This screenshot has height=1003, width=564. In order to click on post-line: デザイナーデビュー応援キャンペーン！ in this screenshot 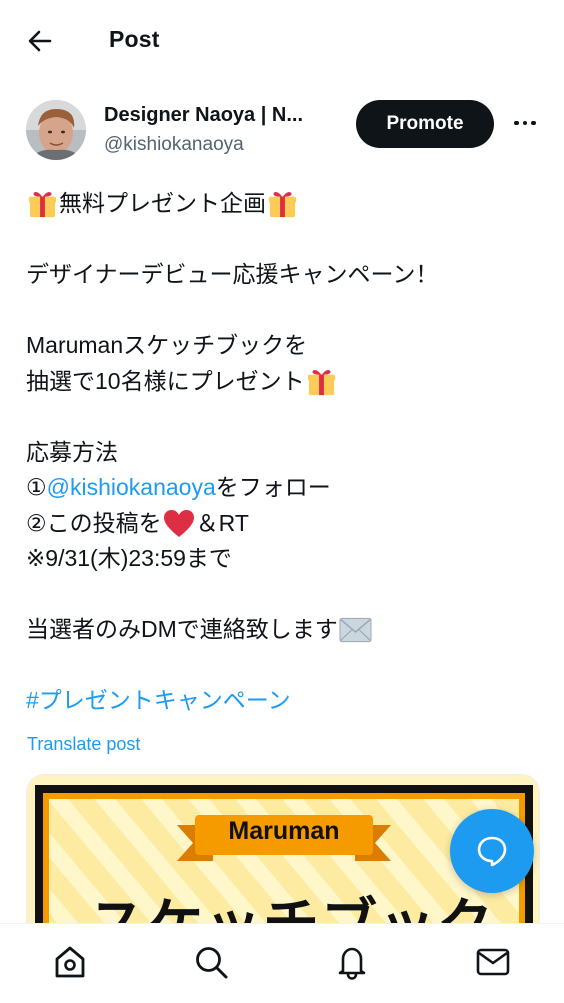, I will do `click(232, 274)`.